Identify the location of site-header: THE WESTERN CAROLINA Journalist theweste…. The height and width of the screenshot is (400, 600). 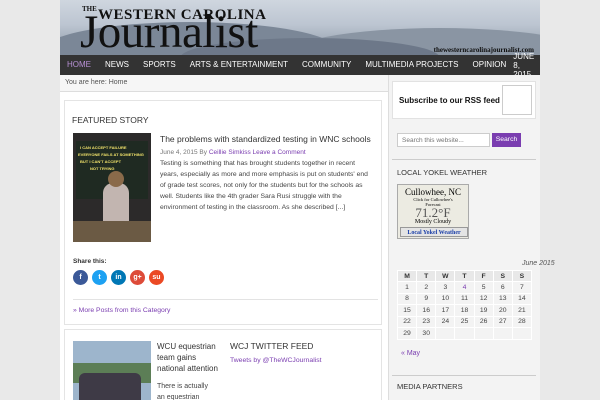
(300, 27).